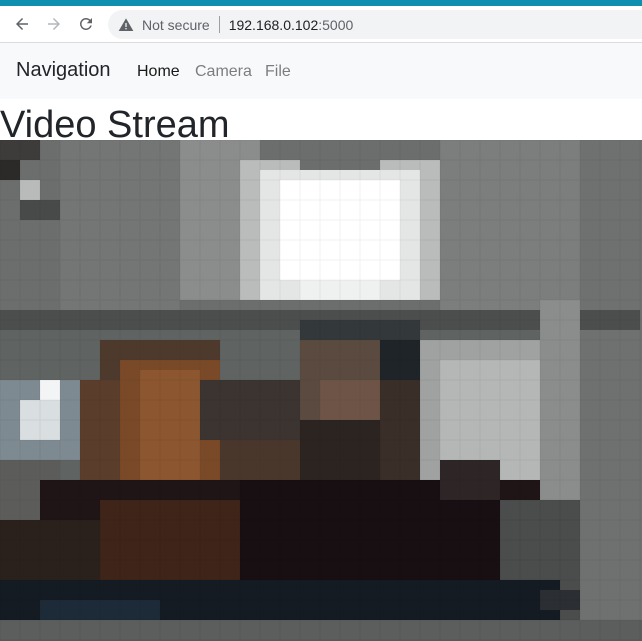 The width and height of the screenshot is (642, 641). I want to click on nav-link-file: File, so click(278, 72).